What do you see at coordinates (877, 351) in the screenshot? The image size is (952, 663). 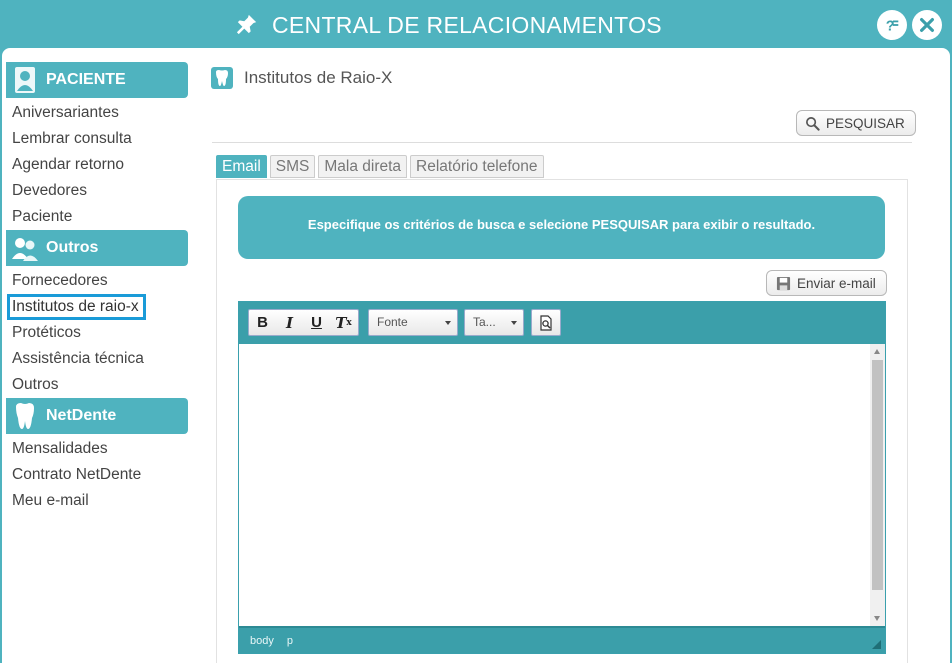 I see `scroll-up-arrow-icon` at bounding box center [877, 351].